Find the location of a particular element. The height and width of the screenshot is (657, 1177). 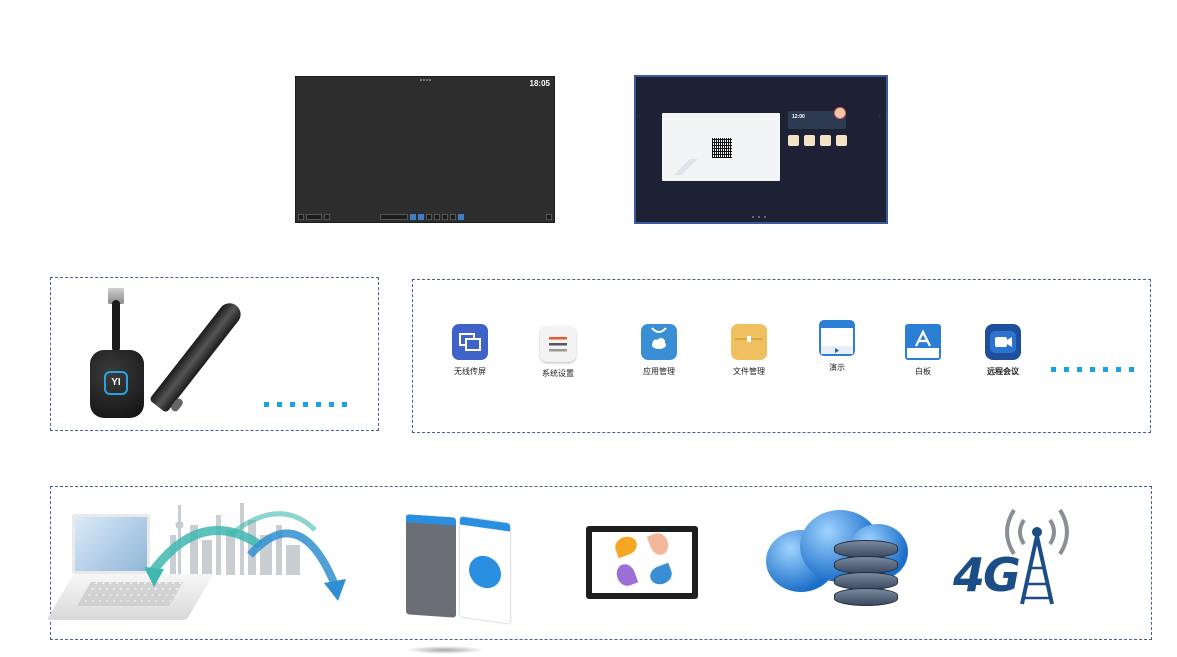

screen-toolbar is located at coordinates (425, 217).